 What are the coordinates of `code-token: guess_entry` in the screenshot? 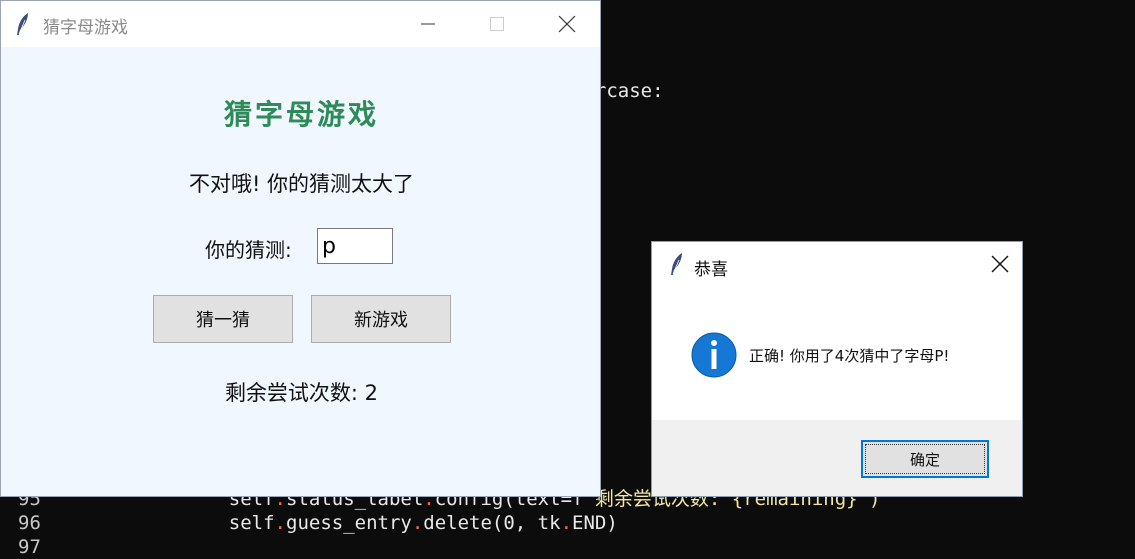 It's located at (349, 523).